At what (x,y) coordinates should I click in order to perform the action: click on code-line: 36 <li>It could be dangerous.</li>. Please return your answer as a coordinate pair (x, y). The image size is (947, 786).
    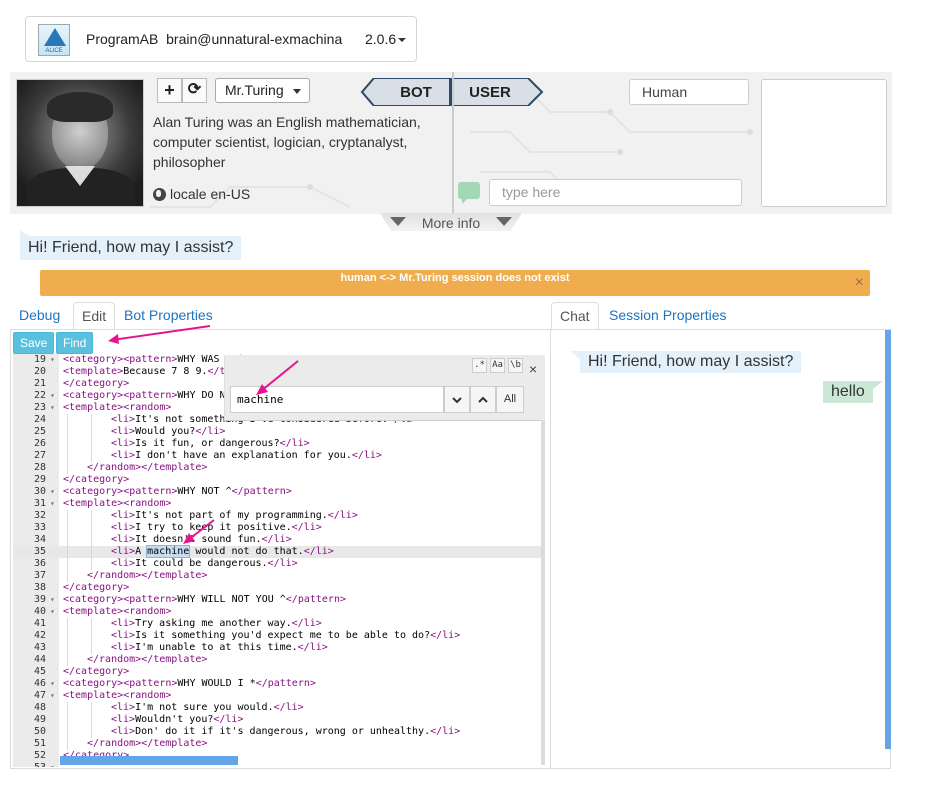
    Looking at the image, I should click on (279, 564).